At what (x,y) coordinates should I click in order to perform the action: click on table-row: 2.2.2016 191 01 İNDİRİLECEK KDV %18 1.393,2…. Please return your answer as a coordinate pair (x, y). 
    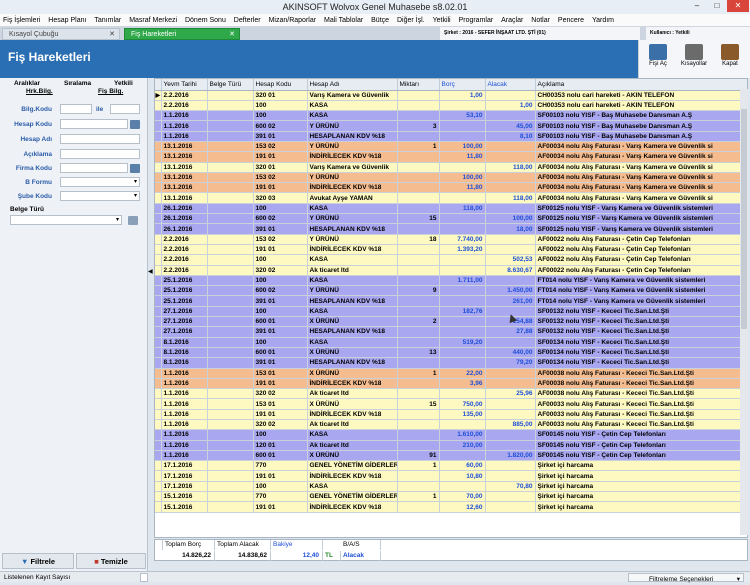
    Looking at the image, I should click on (451, 250).